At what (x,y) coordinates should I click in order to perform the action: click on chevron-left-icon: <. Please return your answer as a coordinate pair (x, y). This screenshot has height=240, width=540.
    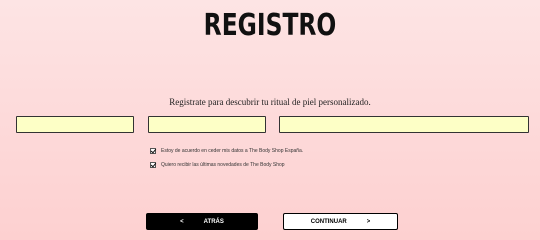
    Looking at the image, I should click on (182, 221).